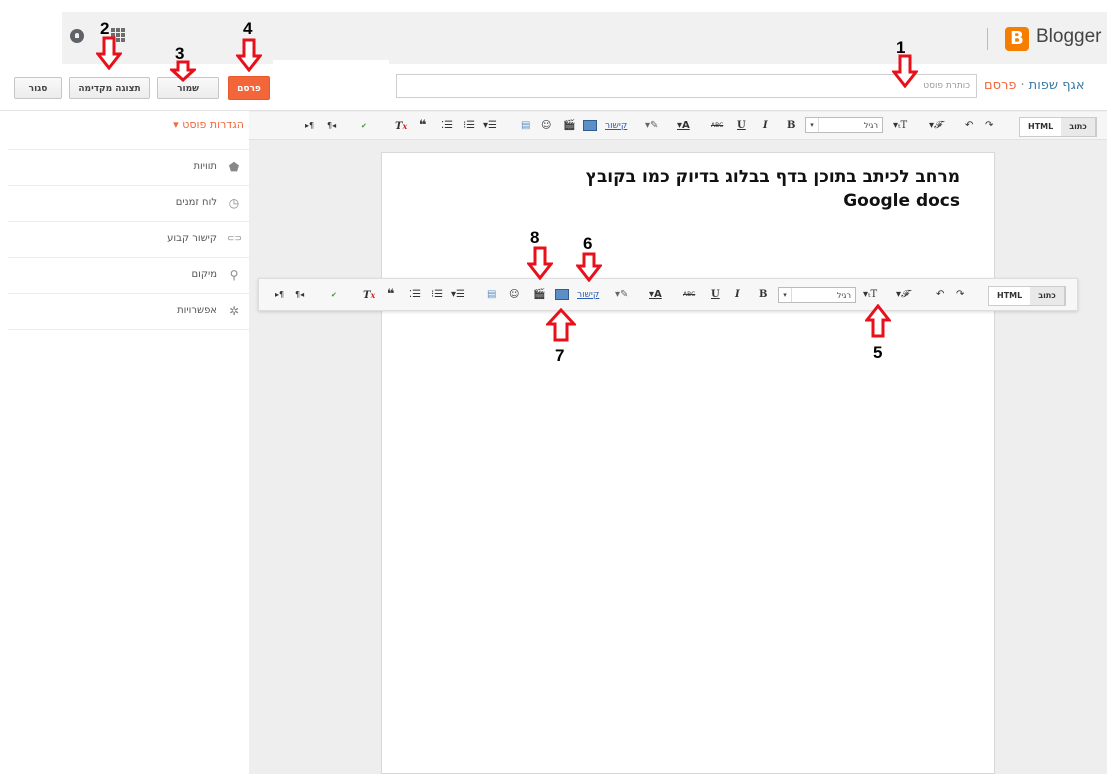 This screenshot has height=774, width=1107. Describe the element at coordinates (588, 243) in the screenshot. I see `annotation-number-6: 6` at that location.